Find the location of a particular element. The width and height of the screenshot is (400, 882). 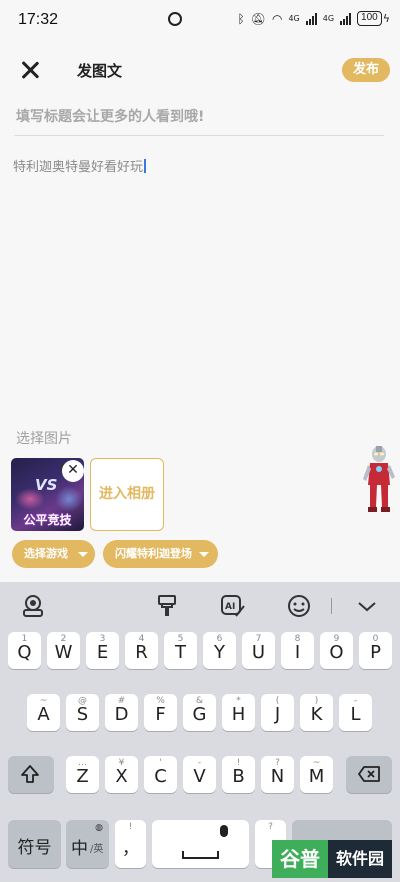

key-g: & G is located at coordinates (199, 712).